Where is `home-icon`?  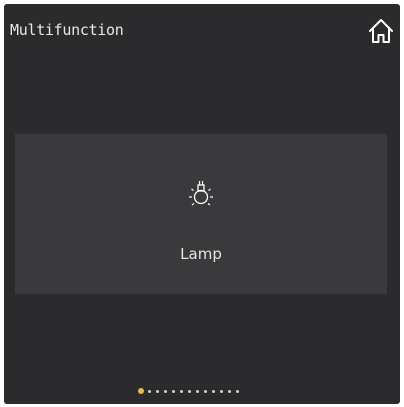
home-icon is located at coordinates (381, 31).